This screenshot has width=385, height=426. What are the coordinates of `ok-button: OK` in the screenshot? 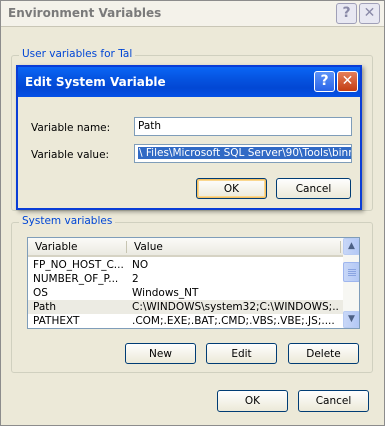 It's located at (252, 401).